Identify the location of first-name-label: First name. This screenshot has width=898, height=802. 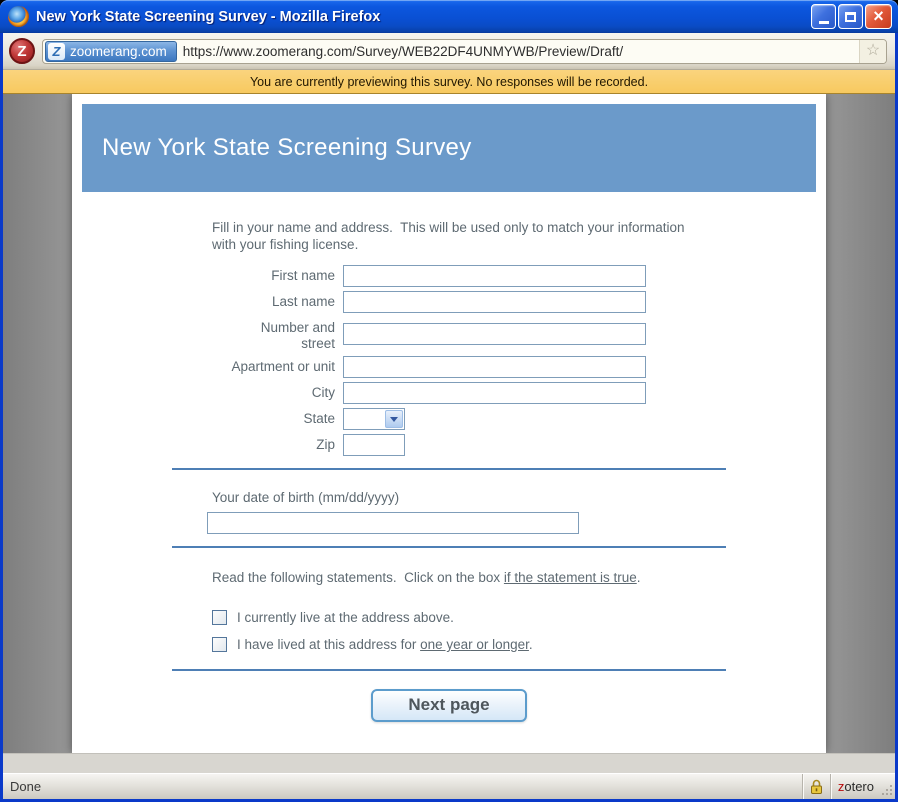
(303, 275).